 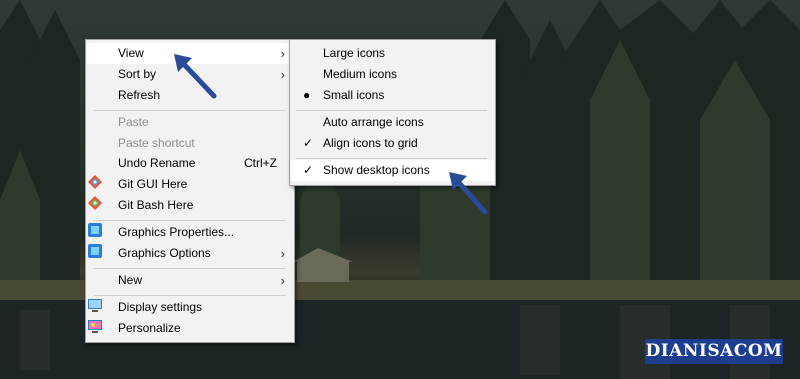 I want to click on menu-item-display-settings: Display settings, so click(x=190, y=307).